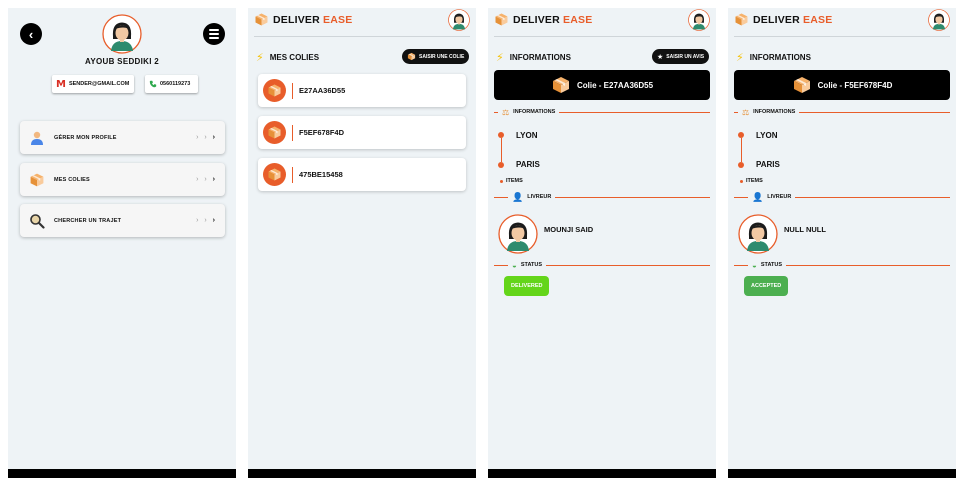 The height and width of the screenshot is (484, 962). Describe the element at coordinates (294, 57) in the screenshot. I see `section-title-text: MES COLIES` at that location.